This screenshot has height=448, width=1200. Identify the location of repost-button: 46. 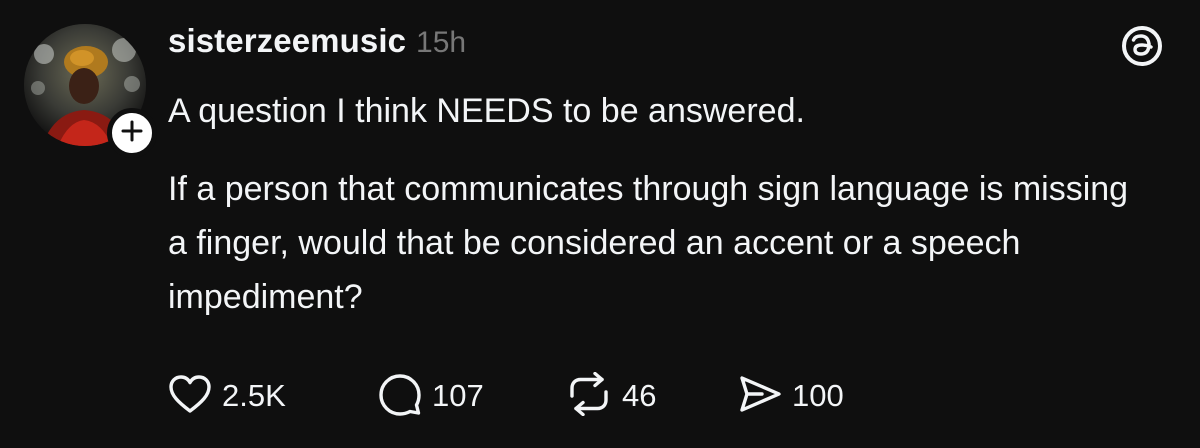
(652, 396).